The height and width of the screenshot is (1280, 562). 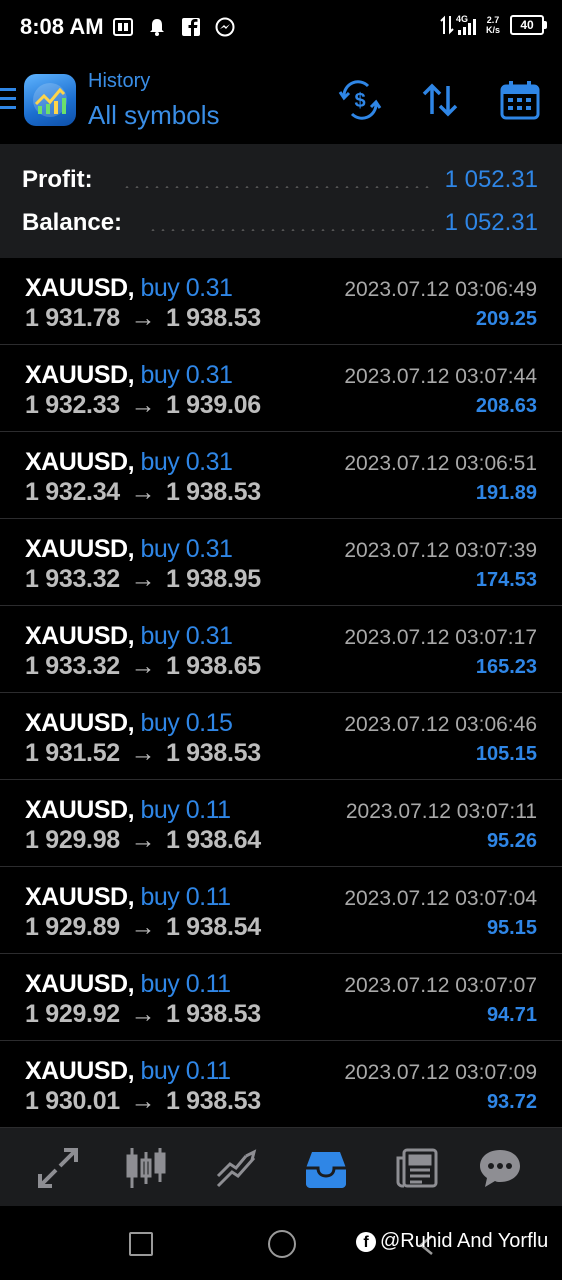 I want to click on trade-time: 2023.07.12 03:07:07, so click(x=440, y=985).